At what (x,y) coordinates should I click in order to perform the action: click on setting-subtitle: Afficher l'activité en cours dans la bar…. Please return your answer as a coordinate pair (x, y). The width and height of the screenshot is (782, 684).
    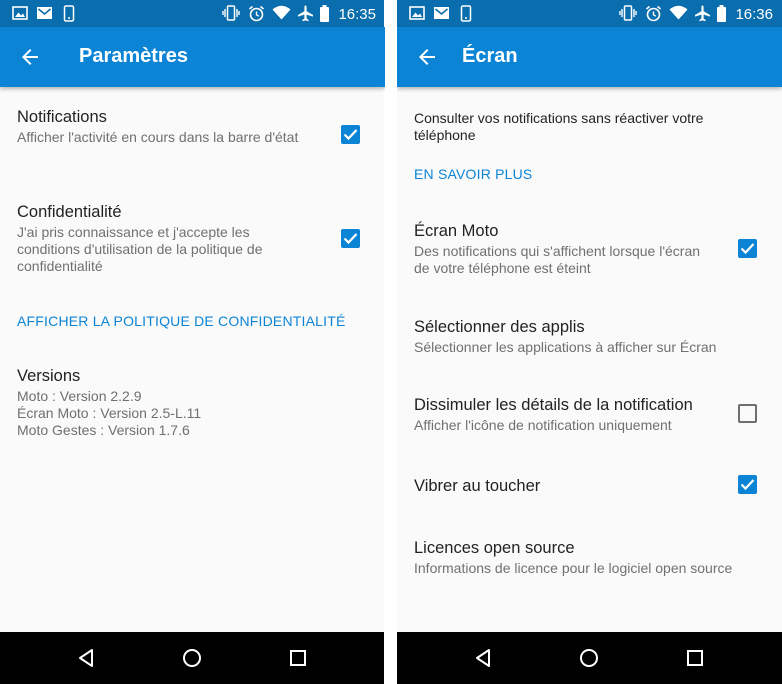
    Looking at the image, I should click on (158, 137).